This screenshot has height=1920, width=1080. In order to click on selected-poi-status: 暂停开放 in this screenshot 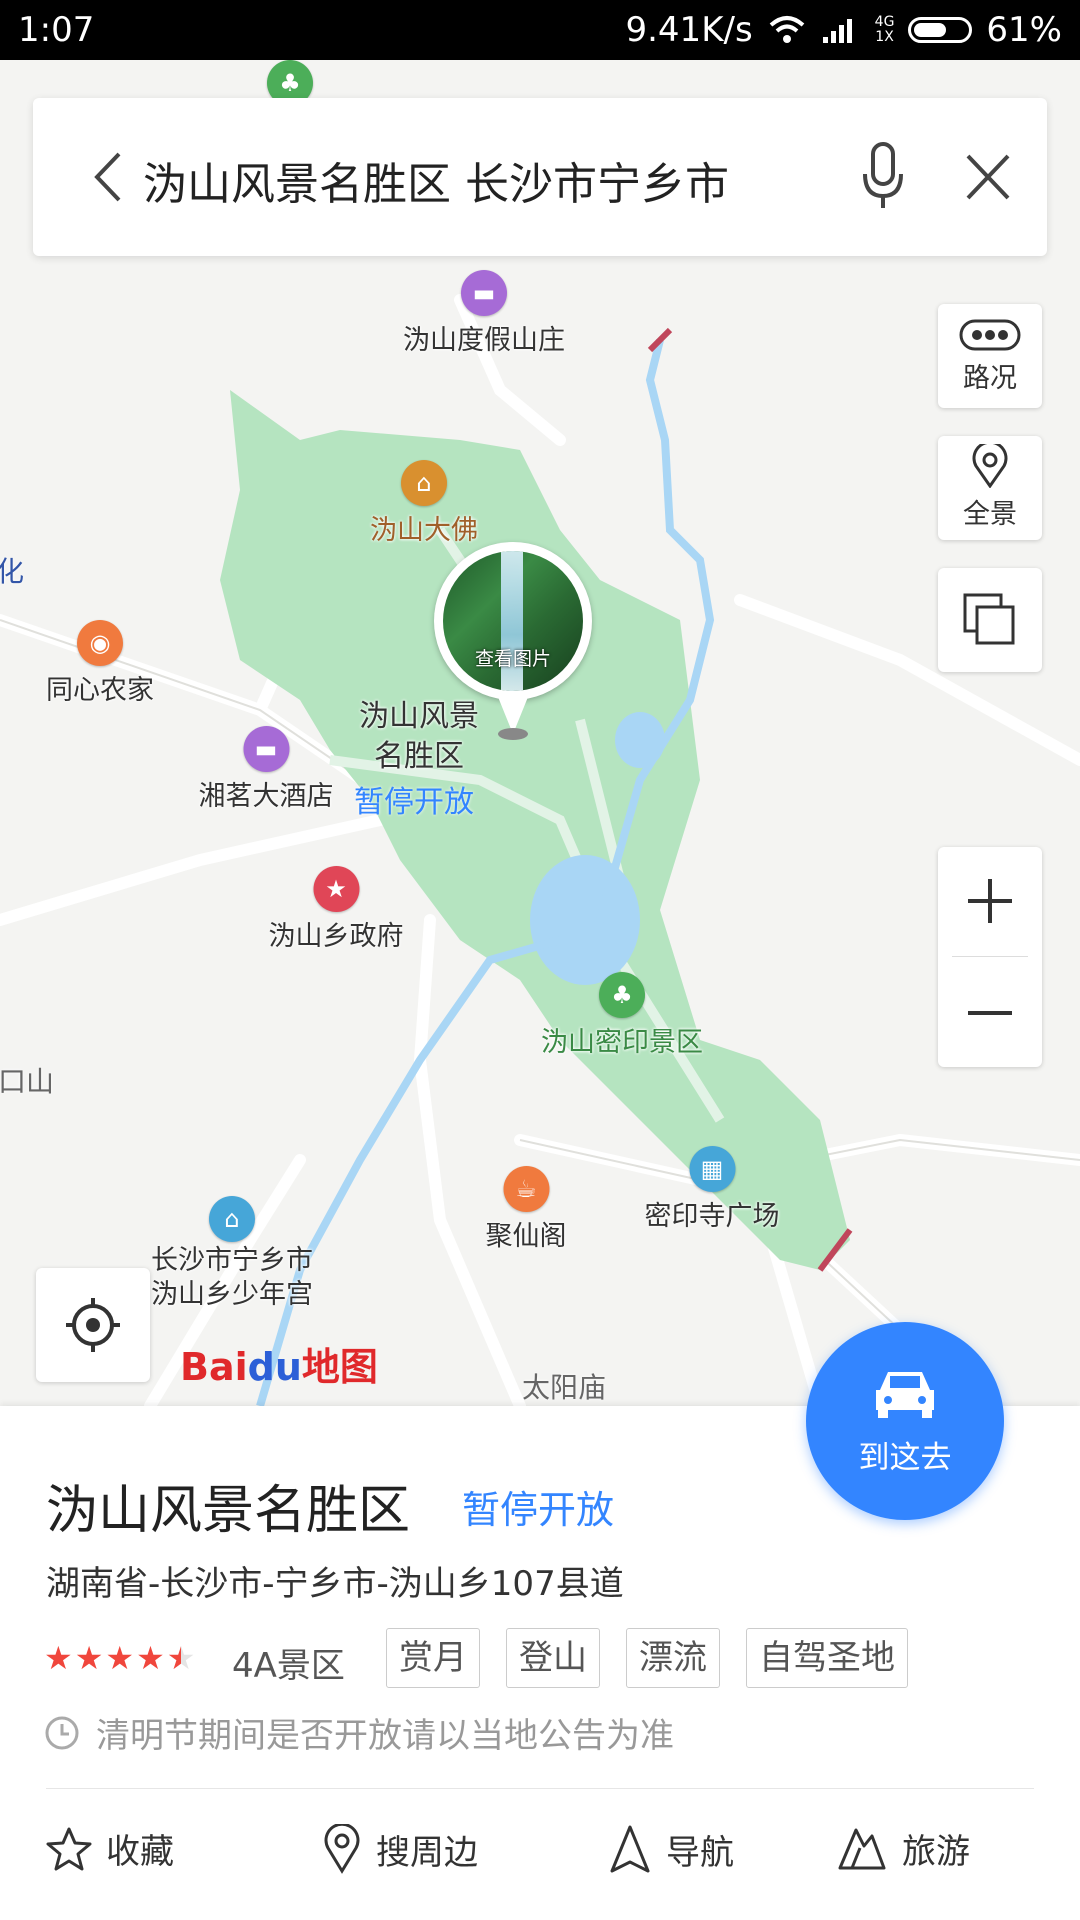, I will do `click(414, 802)`.